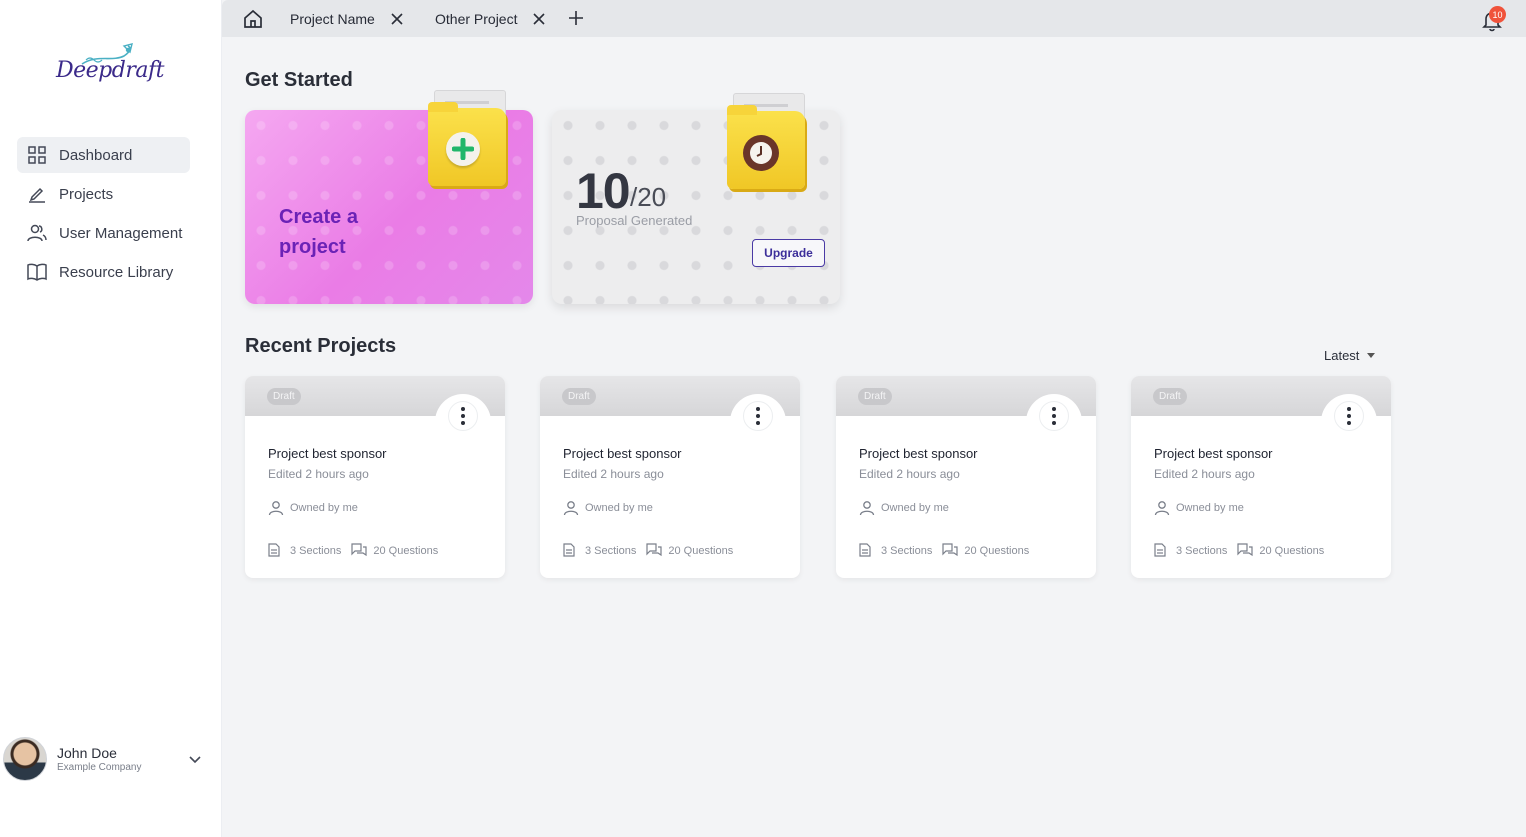 This screenshot has width=1526, height=837. What do you see at coordinates (195, 759) in the screenshot?
I see `chevron-down-icon` at bounding box center [195, 759].